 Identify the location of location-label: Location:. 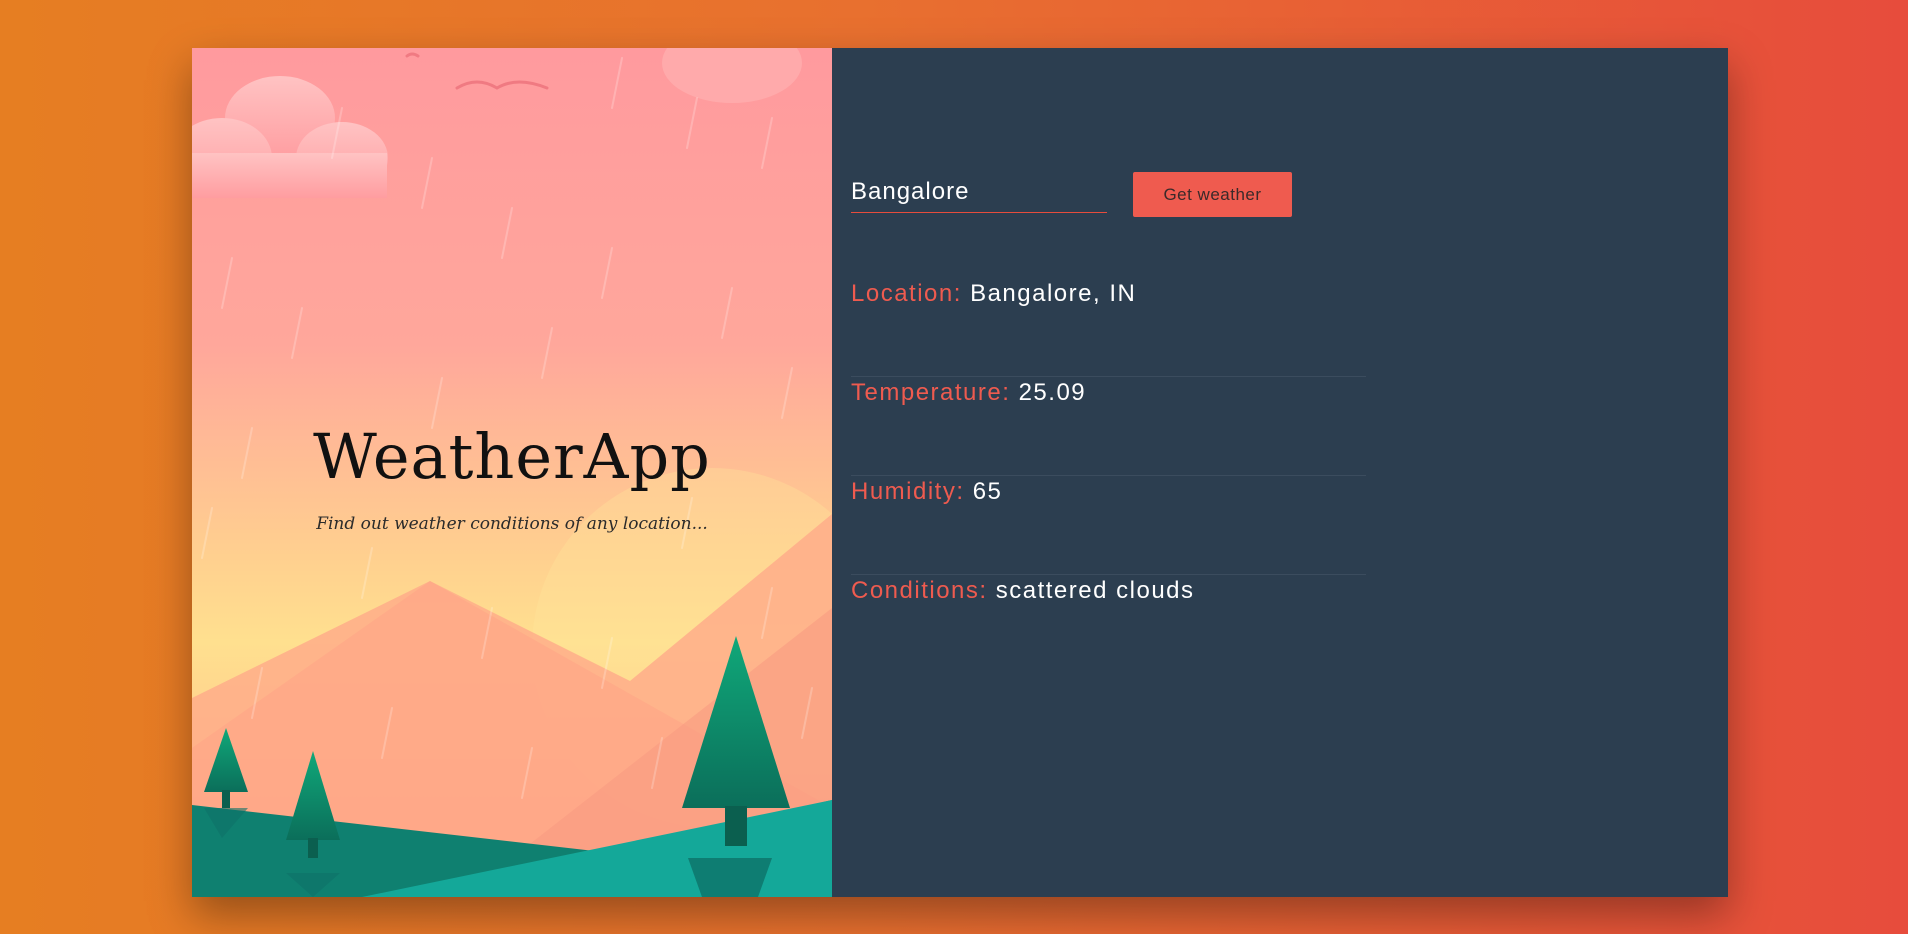
(911, 293).